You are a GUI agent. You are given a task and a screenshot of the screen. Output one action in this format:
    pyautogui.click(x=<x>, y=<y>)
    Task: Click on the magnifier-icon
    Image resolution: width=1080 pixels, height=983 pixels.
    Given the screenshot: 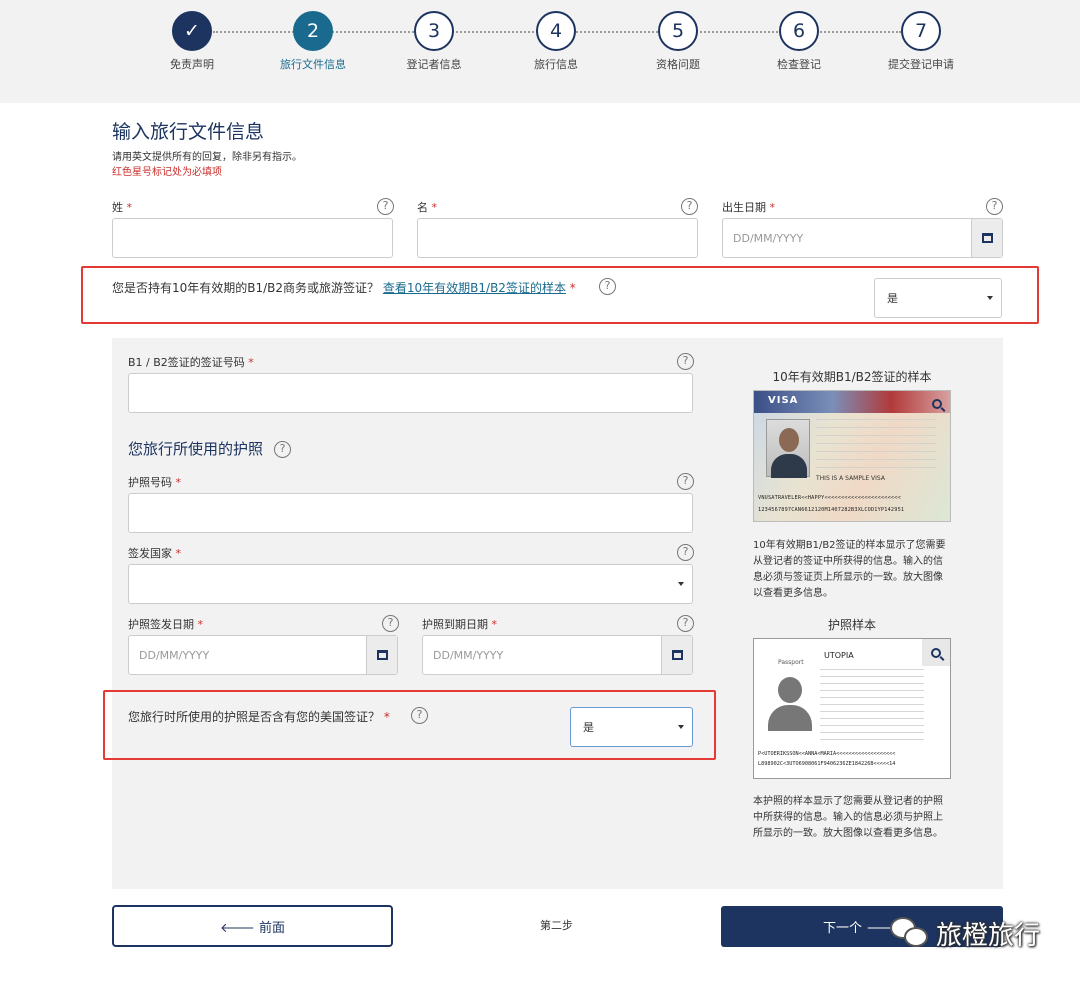 What is the action you would take?
    pyautogui.click(x=936, y=652)
    